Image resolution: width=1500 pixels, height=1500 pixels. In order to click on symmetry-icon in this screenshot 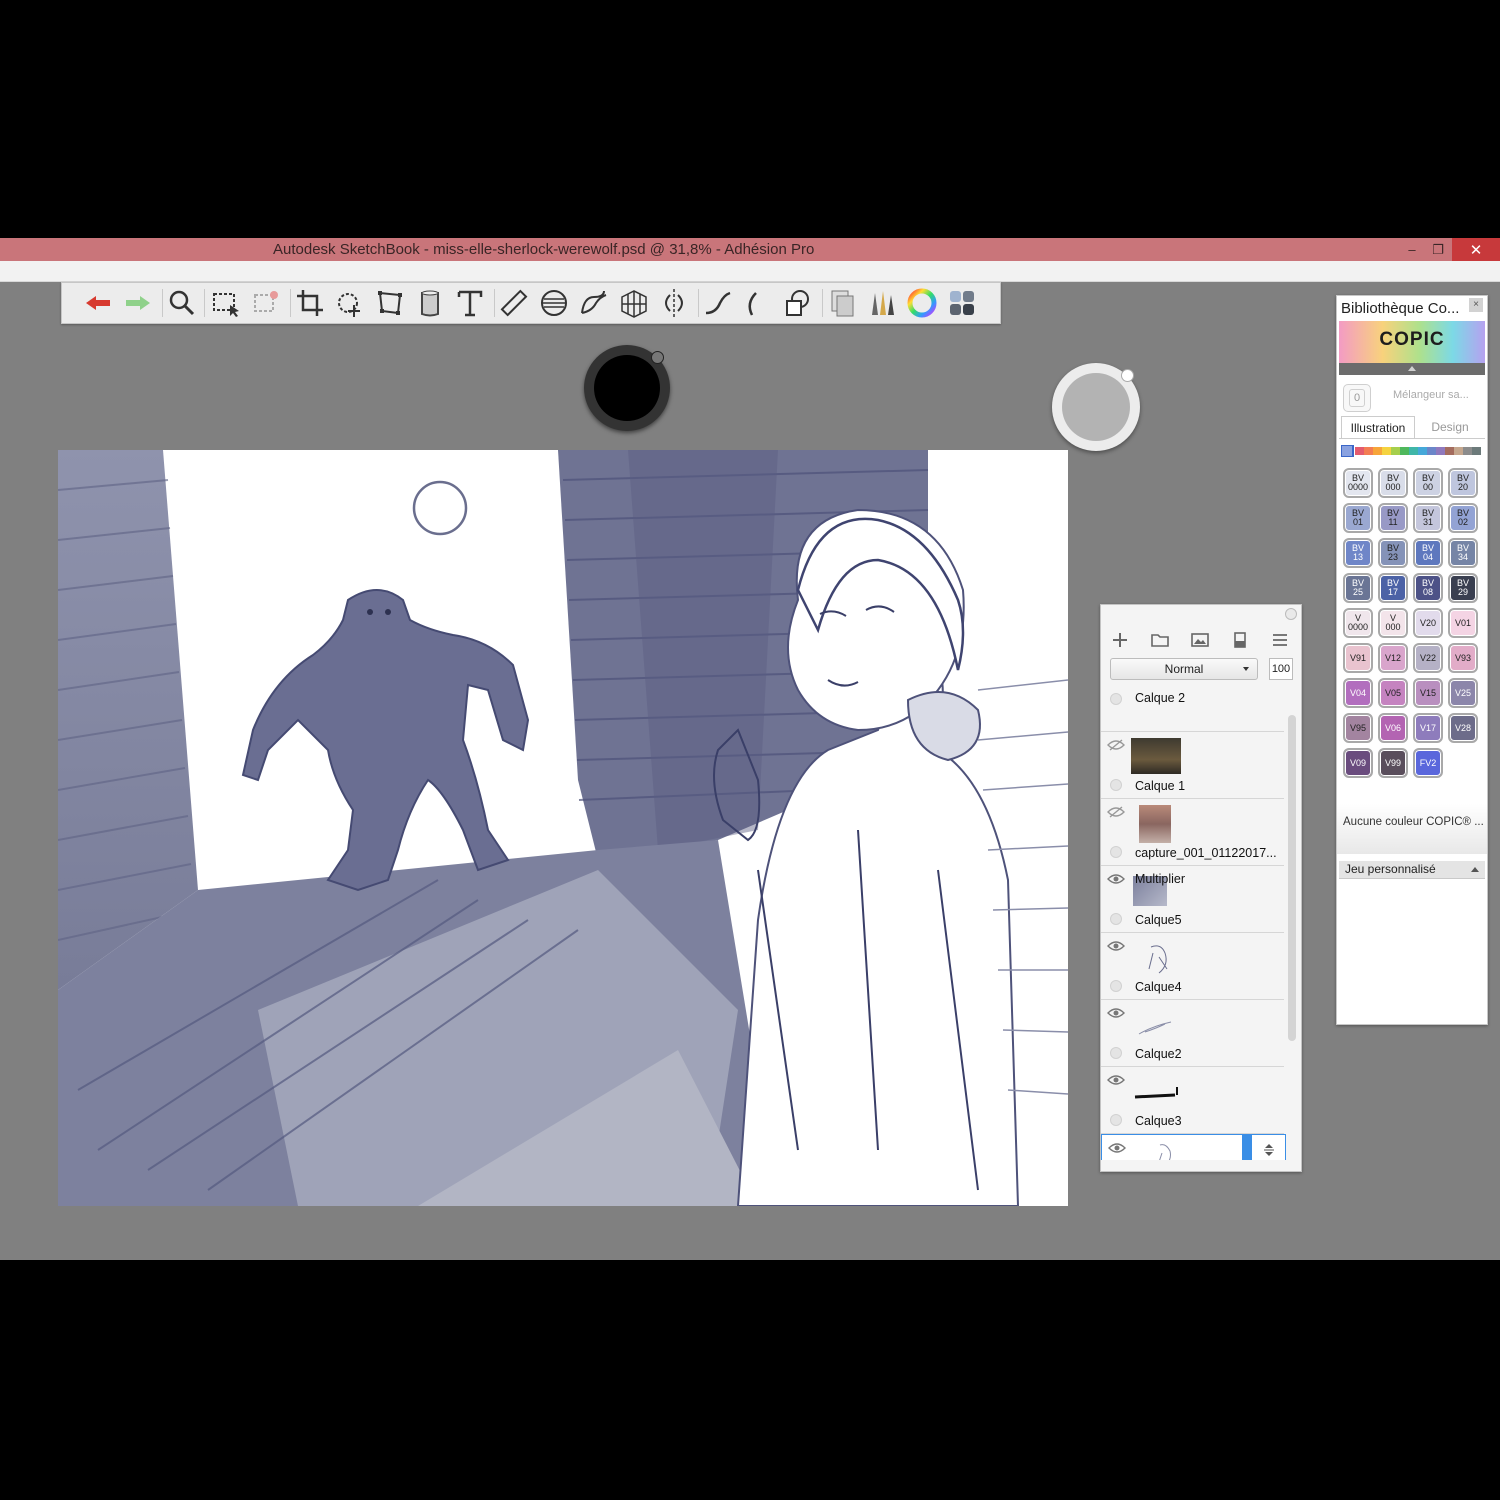, I will do `click(674, 303)`.